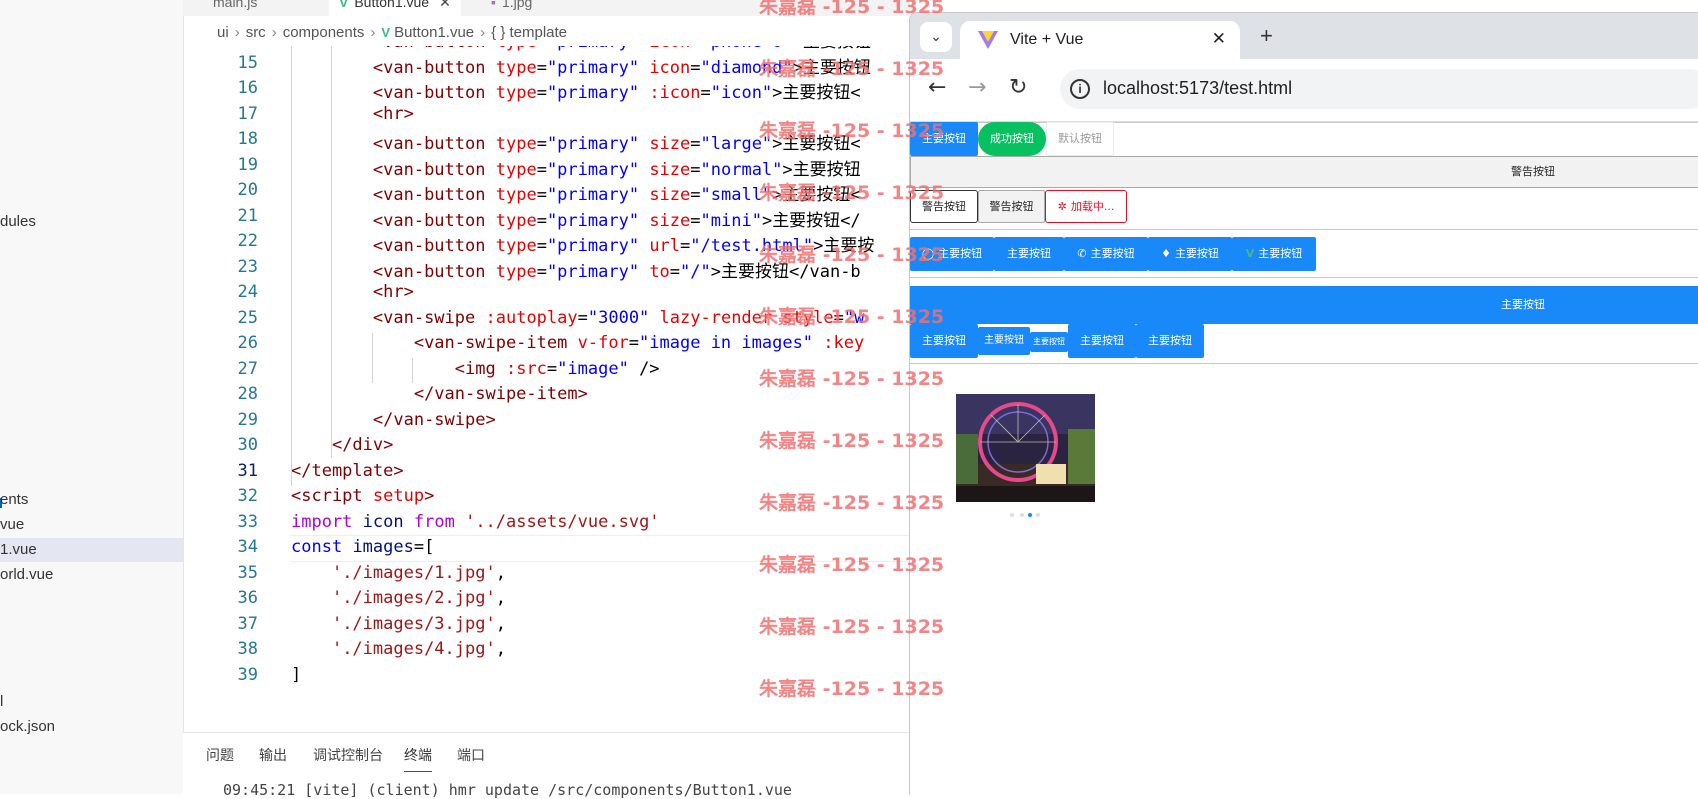  What do you see at coordinates (1304, 172) in the screenshot?
I see `block-warning-button: 警告按钮` at bounding box center [1304, 172].